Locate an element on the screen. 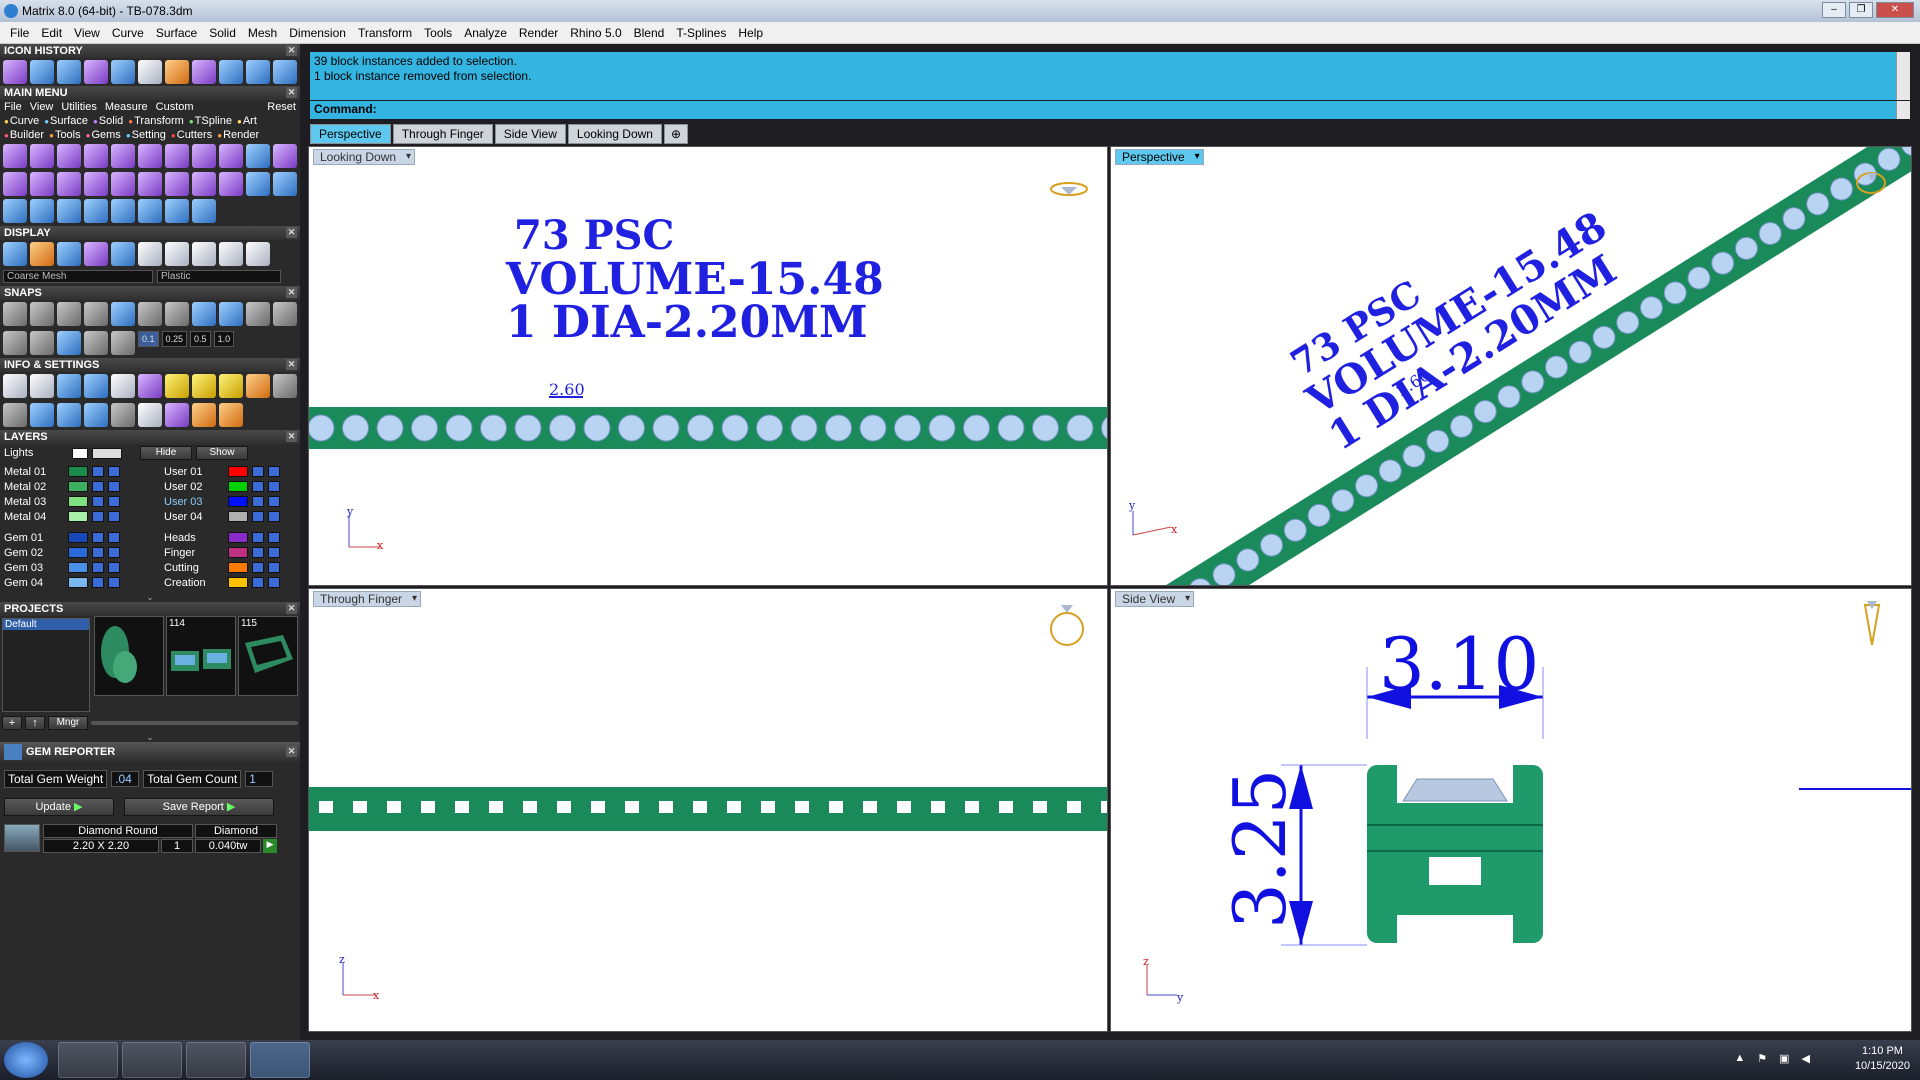  info-icon is located at coordinates (150, 386).